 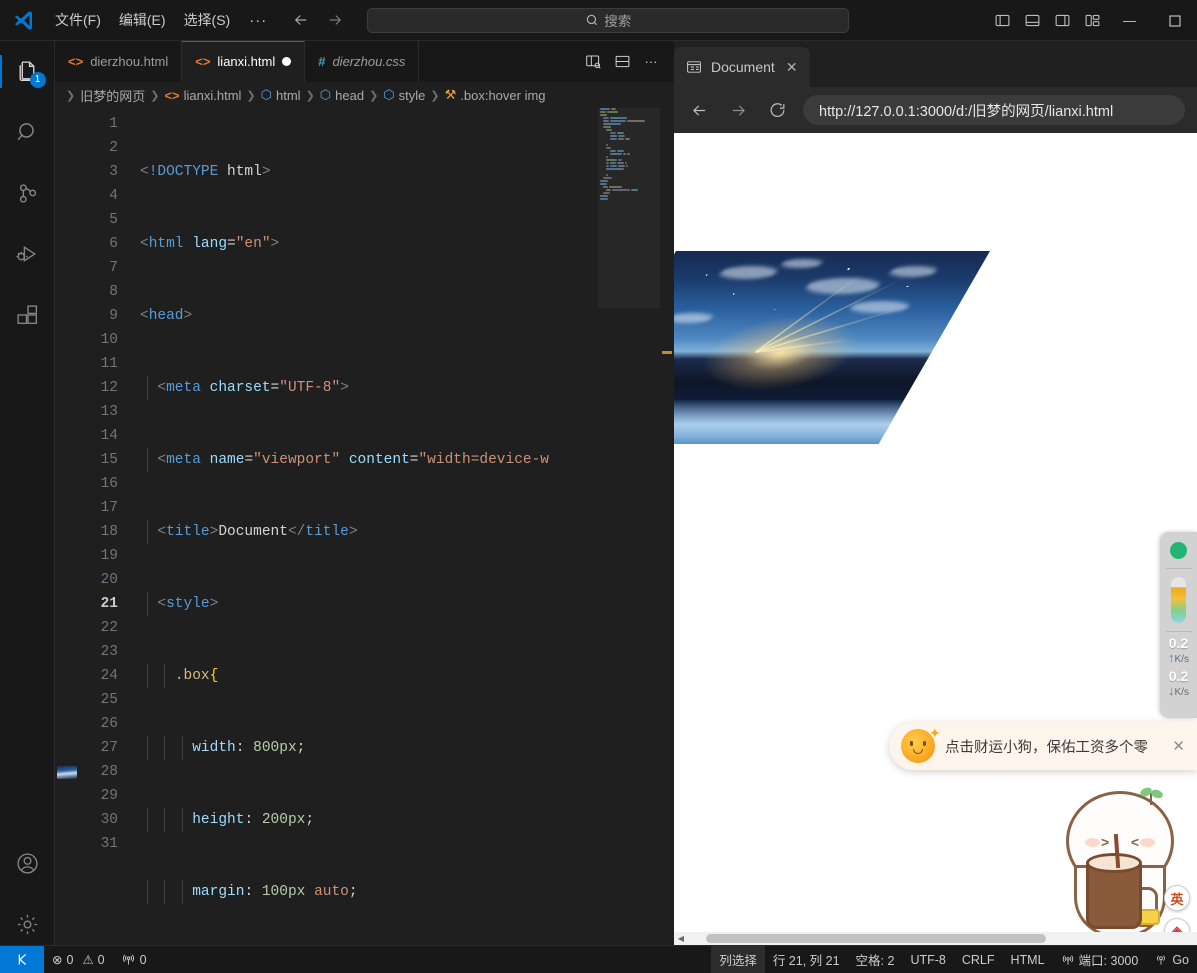 I want to click on line-number: 20, so click(x=109, y=580).